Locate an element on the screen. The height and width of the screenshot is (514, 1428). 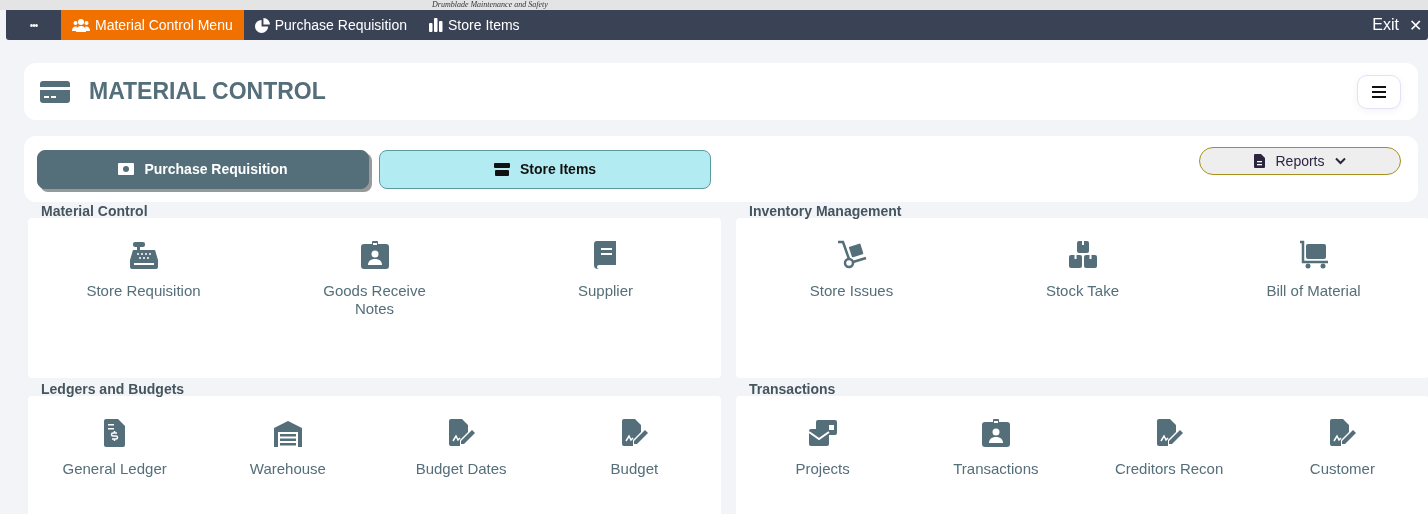
menu-button is located at coordinates (1379, 91).